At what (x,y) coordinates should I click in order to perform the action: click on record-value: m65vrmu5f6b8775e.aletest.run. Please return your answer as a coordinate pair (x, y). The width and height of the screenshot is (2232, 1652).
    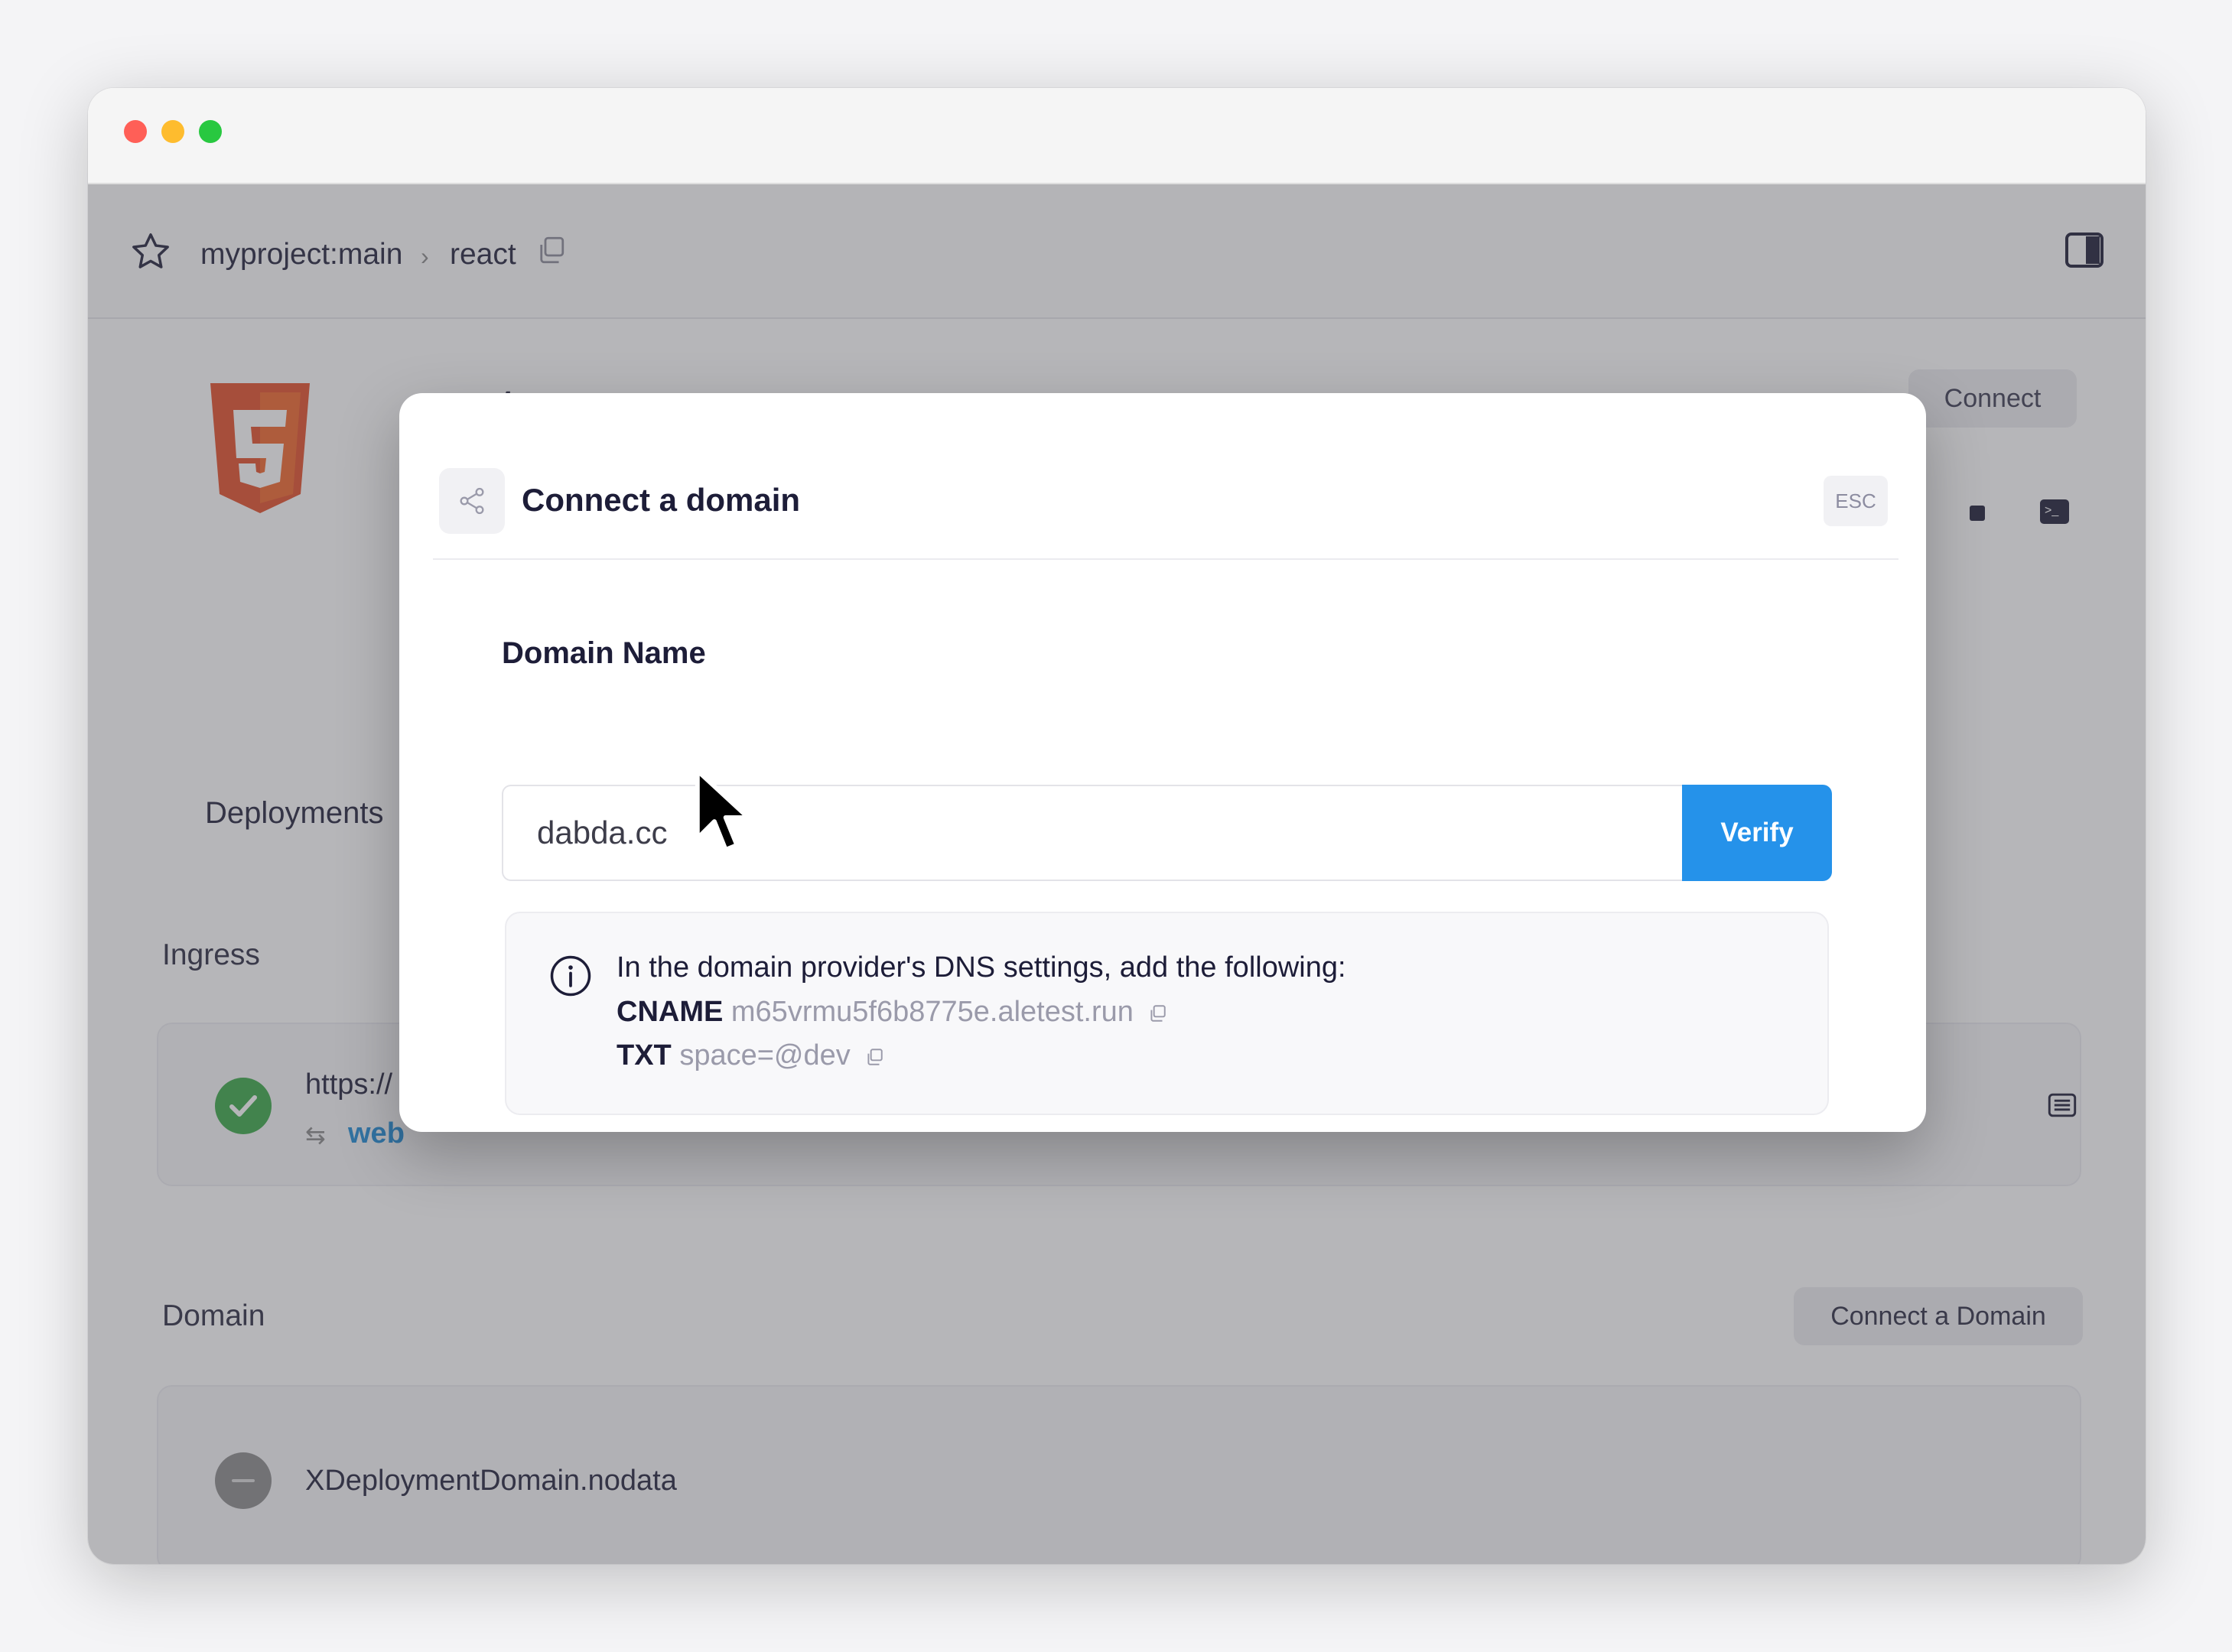
    Looking at the image, I should click on (932, 1012).